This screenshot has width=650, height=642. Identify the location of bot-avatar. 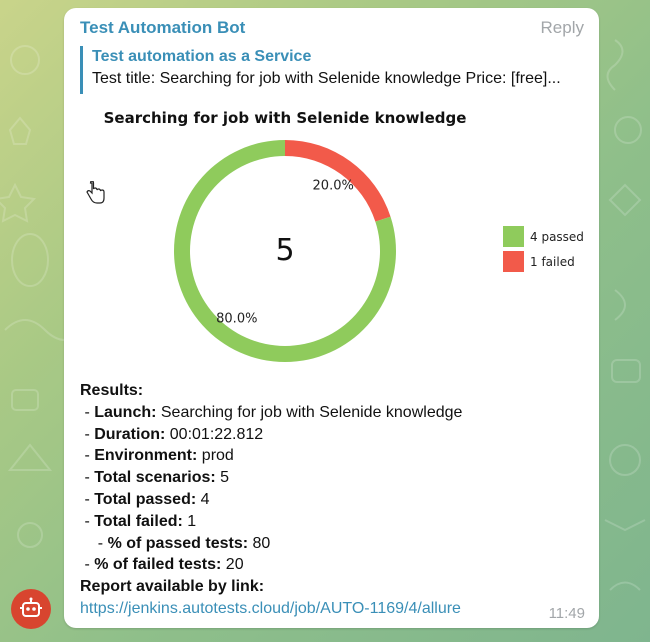
(31, 609).